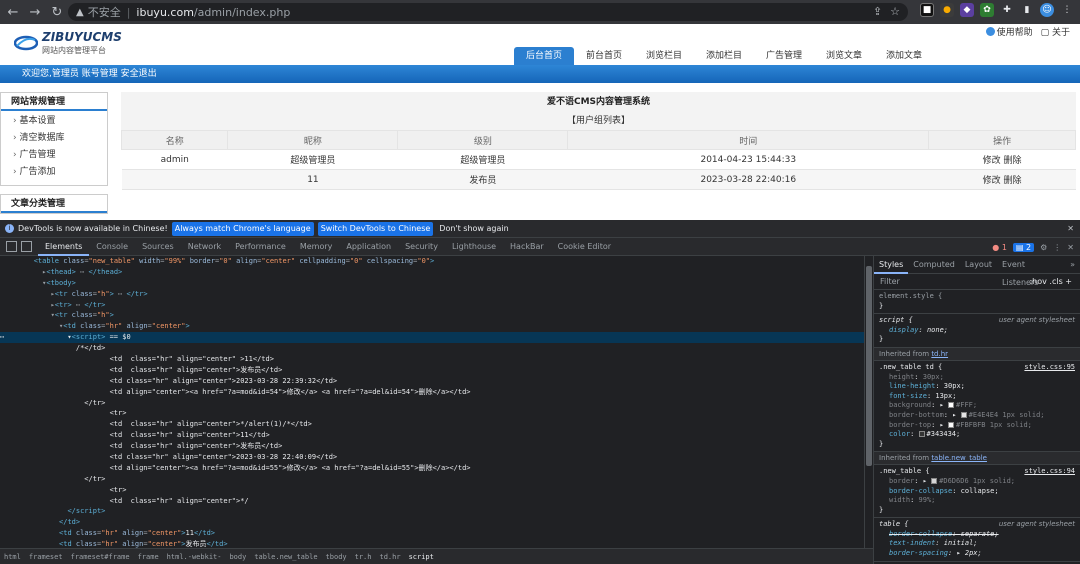 The width and height of the screenshot is (1080, 564). Describe the element at coordinates (844, 56) in the screenshot. I see `nav-browse-articles: 浏览文章` at that location.